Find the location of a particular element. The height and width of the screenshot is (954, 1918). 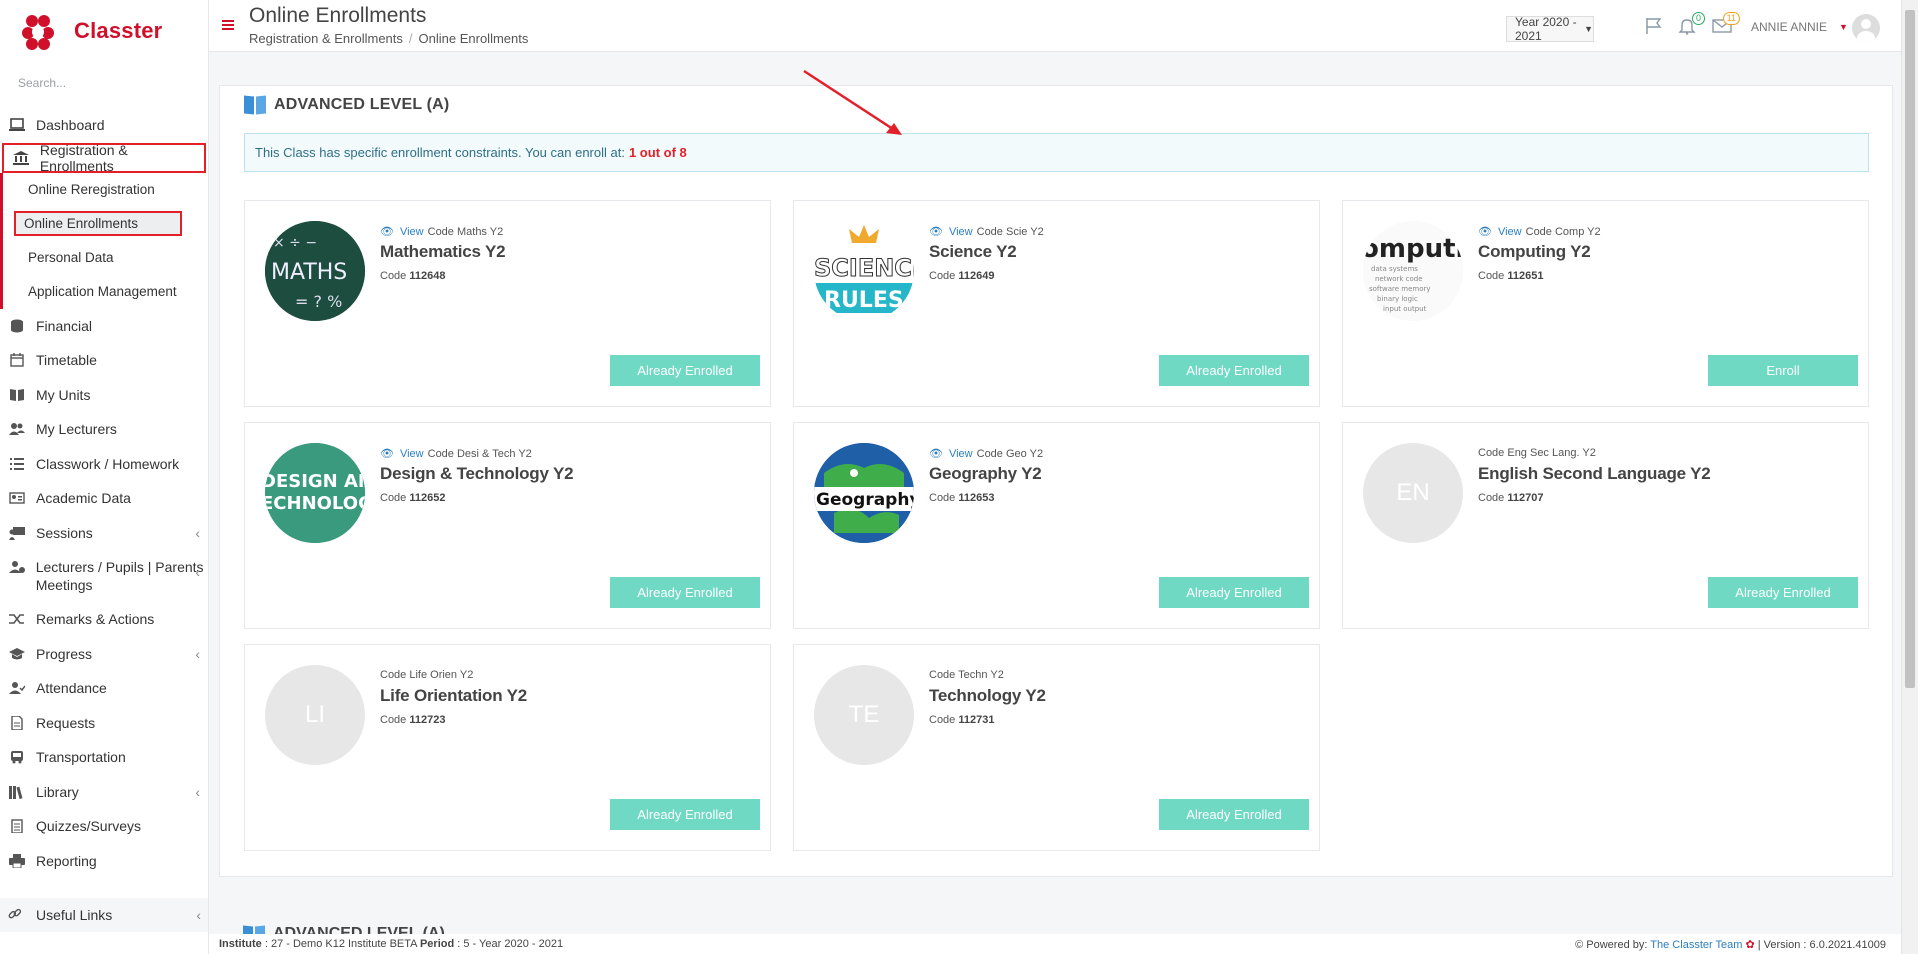

code-value: 112653 is located at coordinates (976, 498).